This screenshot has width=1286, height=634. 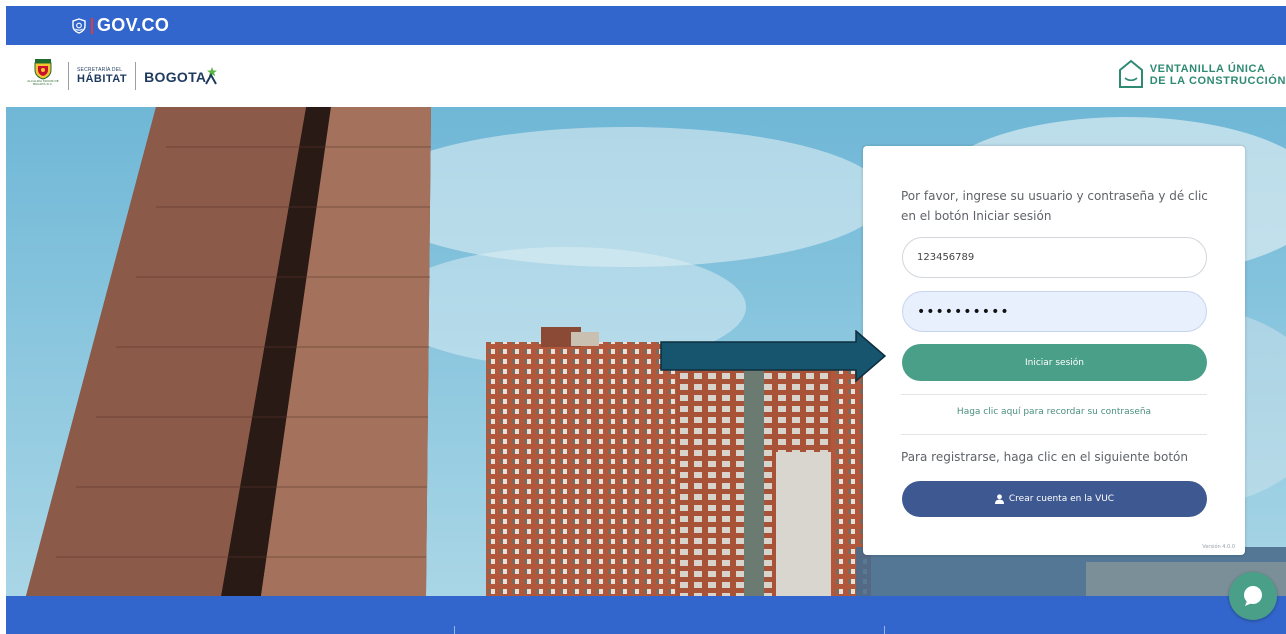 What do you see at coordinates (175, 77) in the screenshot?
I see `bogota-text: BOGOTA` at bounding box center [175, 77].